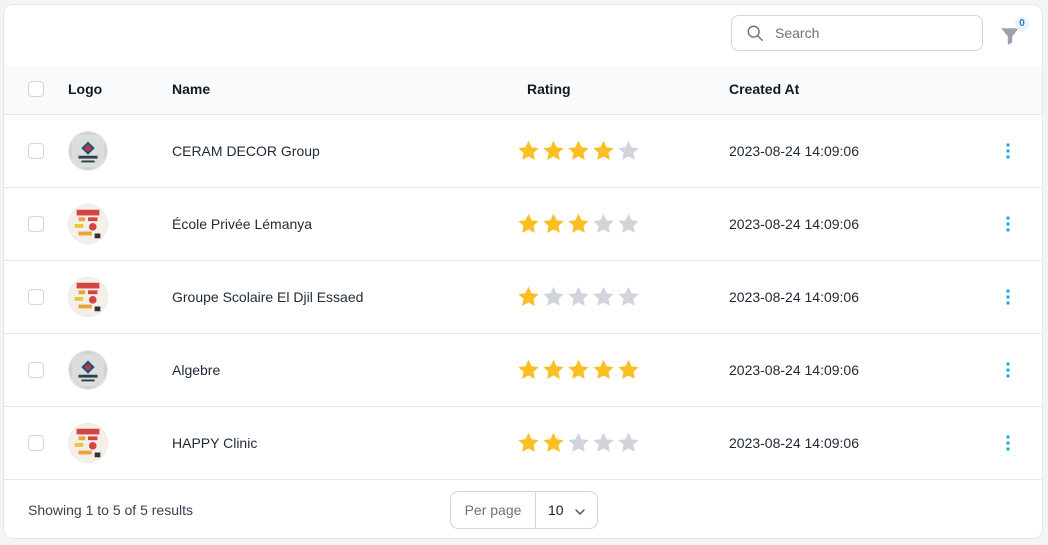 The image size is (1048, 545). I want to click on table-row: École Privée Lémanya 2023-08-24 14:09:06, so click(523, 224).